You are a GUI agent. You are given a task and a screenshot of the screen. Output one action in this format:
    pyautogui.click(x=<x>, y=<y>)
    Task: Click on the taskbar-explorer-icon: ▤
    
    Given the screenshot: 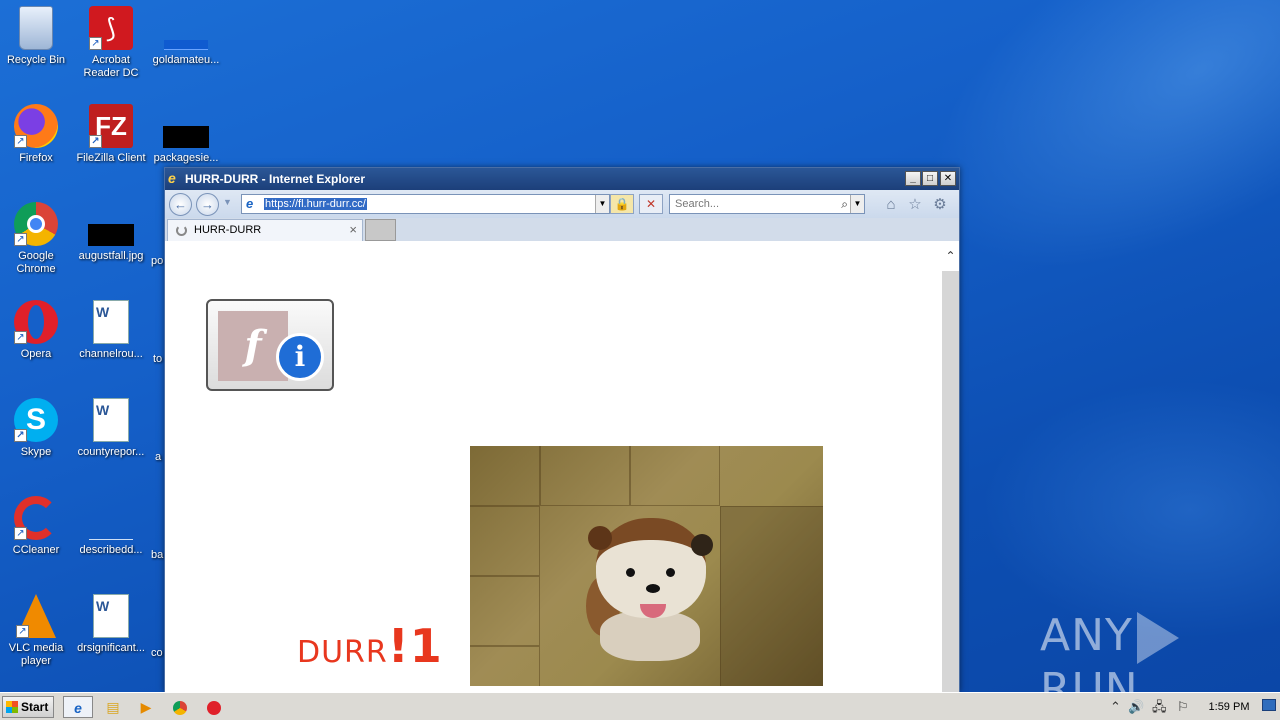 What is the action you would take?
    pyautogui.click(x=113, y=707)
    